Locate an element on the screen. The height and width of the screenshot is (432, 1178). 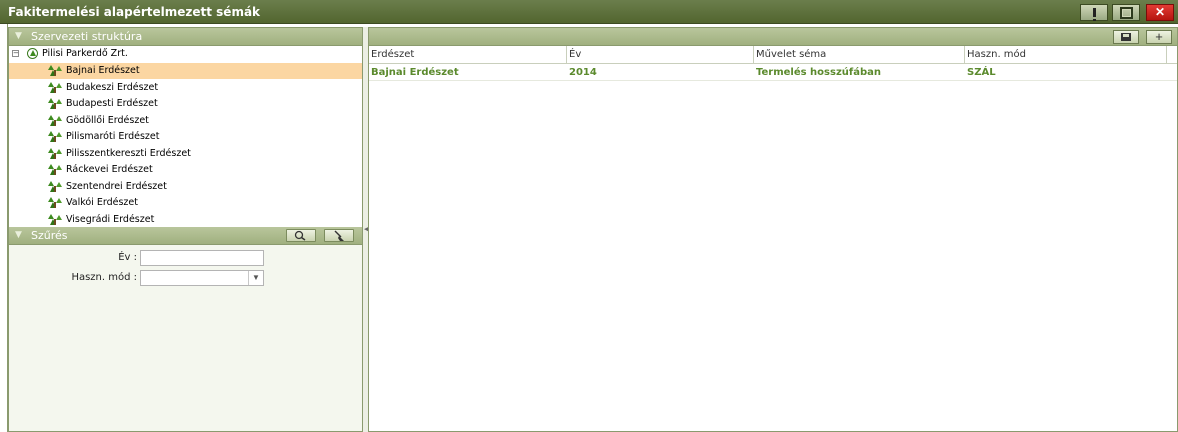
close-button: ✕ is located at coordinates (1160, 12).